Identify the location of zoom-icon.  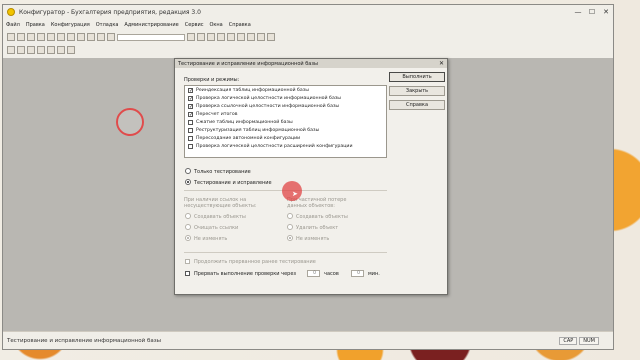
(111, 37).